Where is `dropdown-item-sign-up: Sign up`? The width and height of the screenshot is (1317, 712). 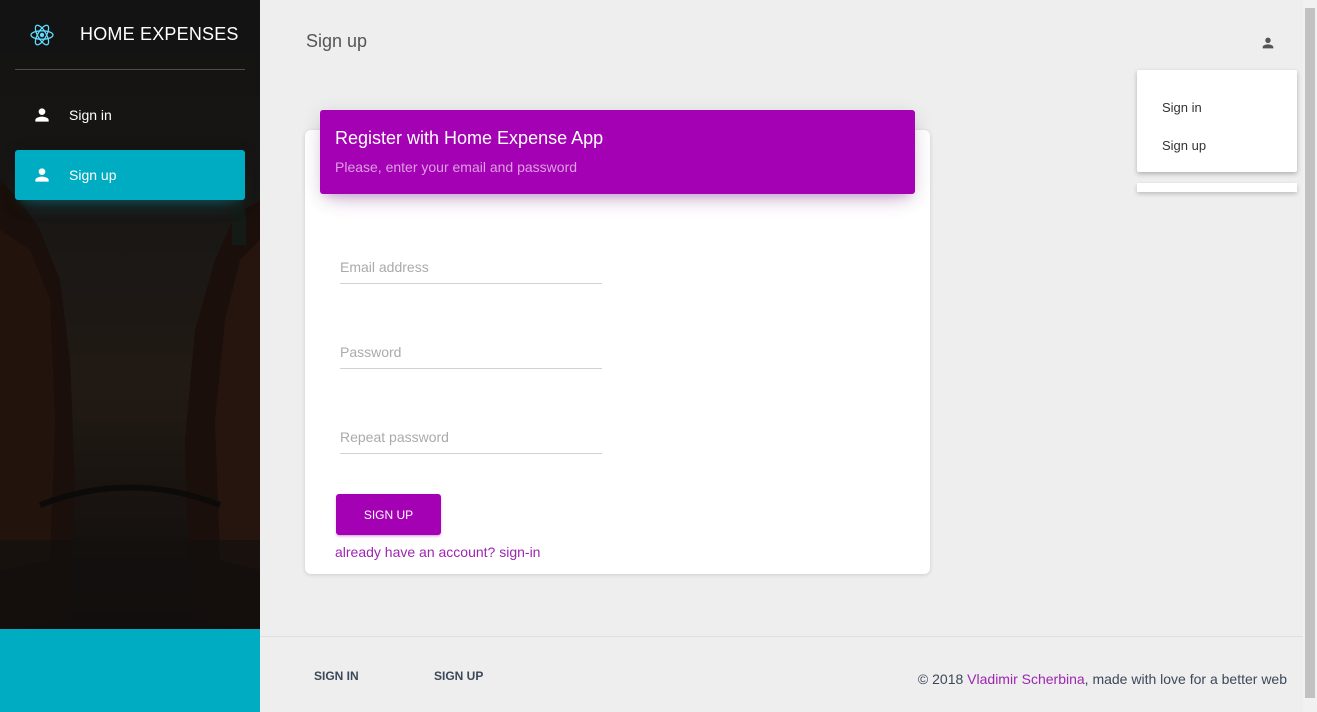 dropdown-item-sign-up: Sign up is located at coordinates (1217, 147).